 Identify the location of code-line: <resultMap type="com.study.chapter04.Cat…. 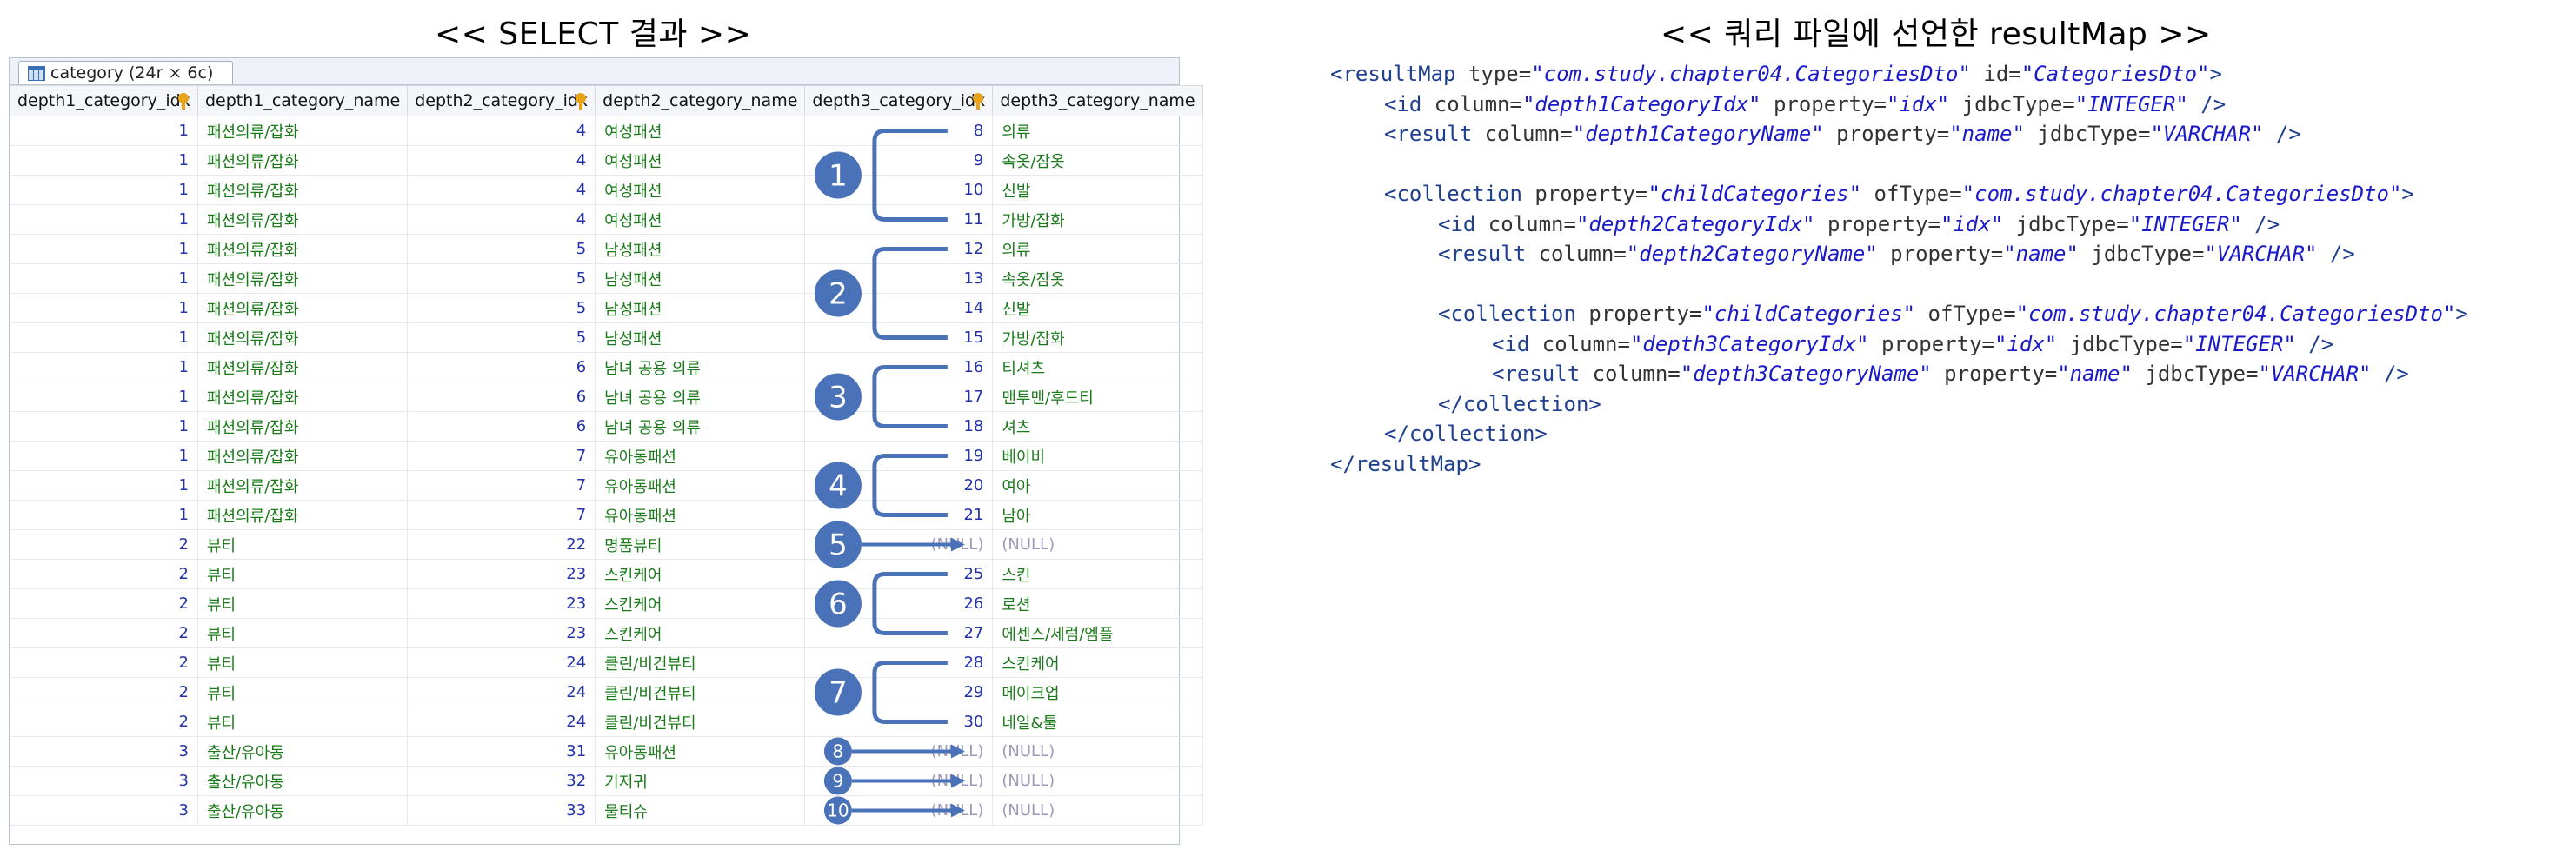
(1899, 74).